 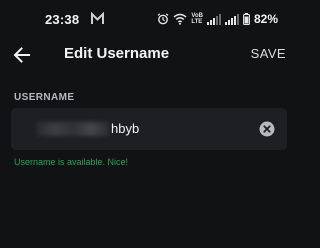 I want to click on availability-message: Username is available. Nice!, so click(x=71, y=162).